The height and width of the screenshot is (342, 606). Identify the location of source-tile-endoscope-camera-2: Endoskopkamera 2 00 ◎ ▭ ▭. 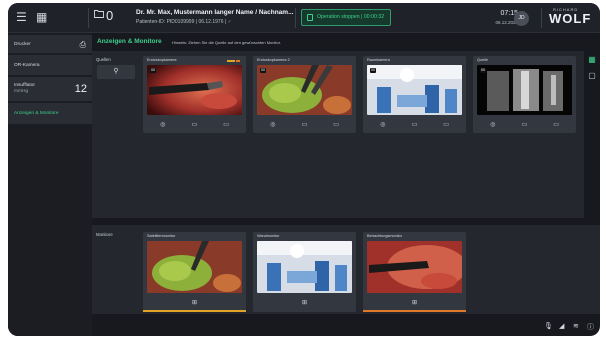
(304, 94).